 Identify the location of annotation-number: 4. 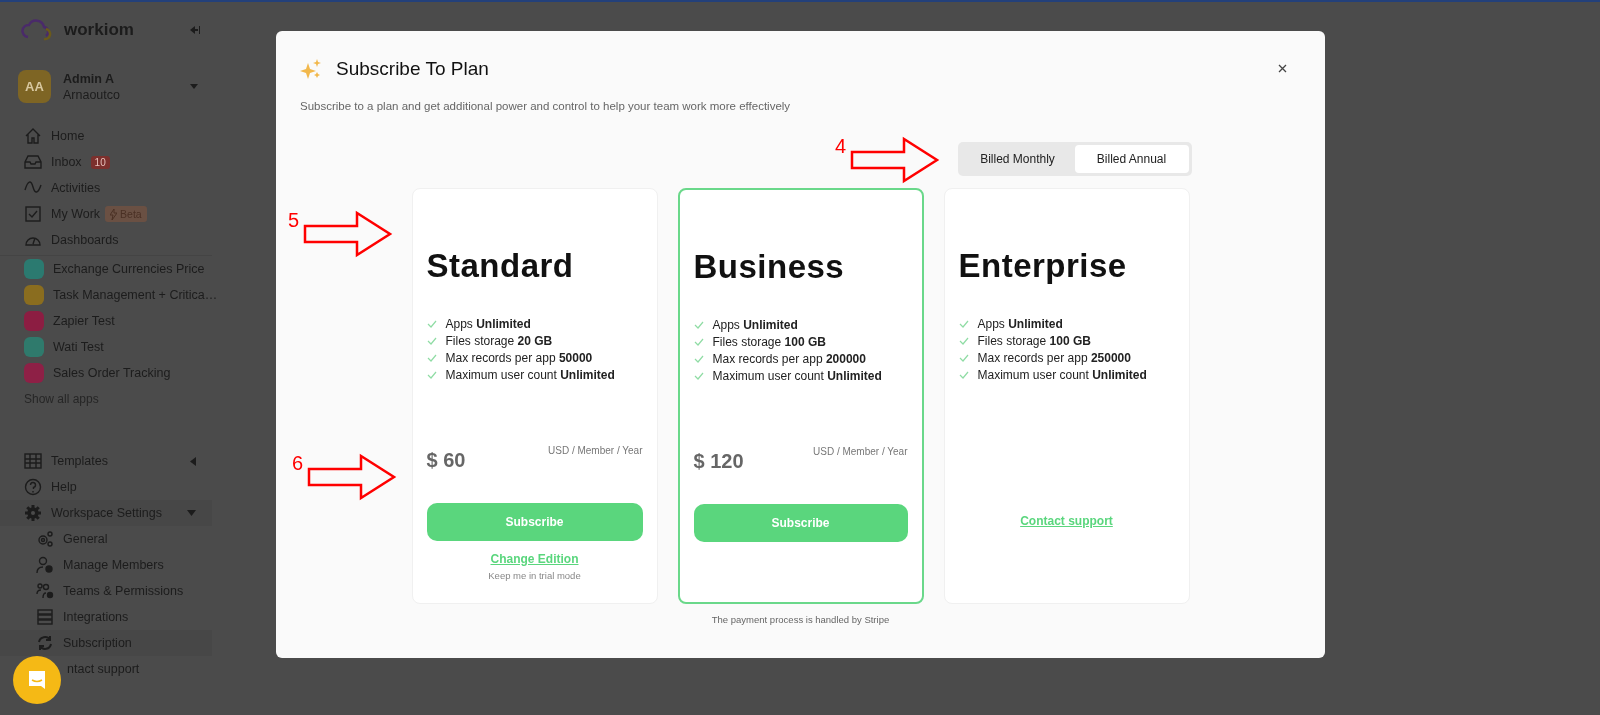
(841, 146).